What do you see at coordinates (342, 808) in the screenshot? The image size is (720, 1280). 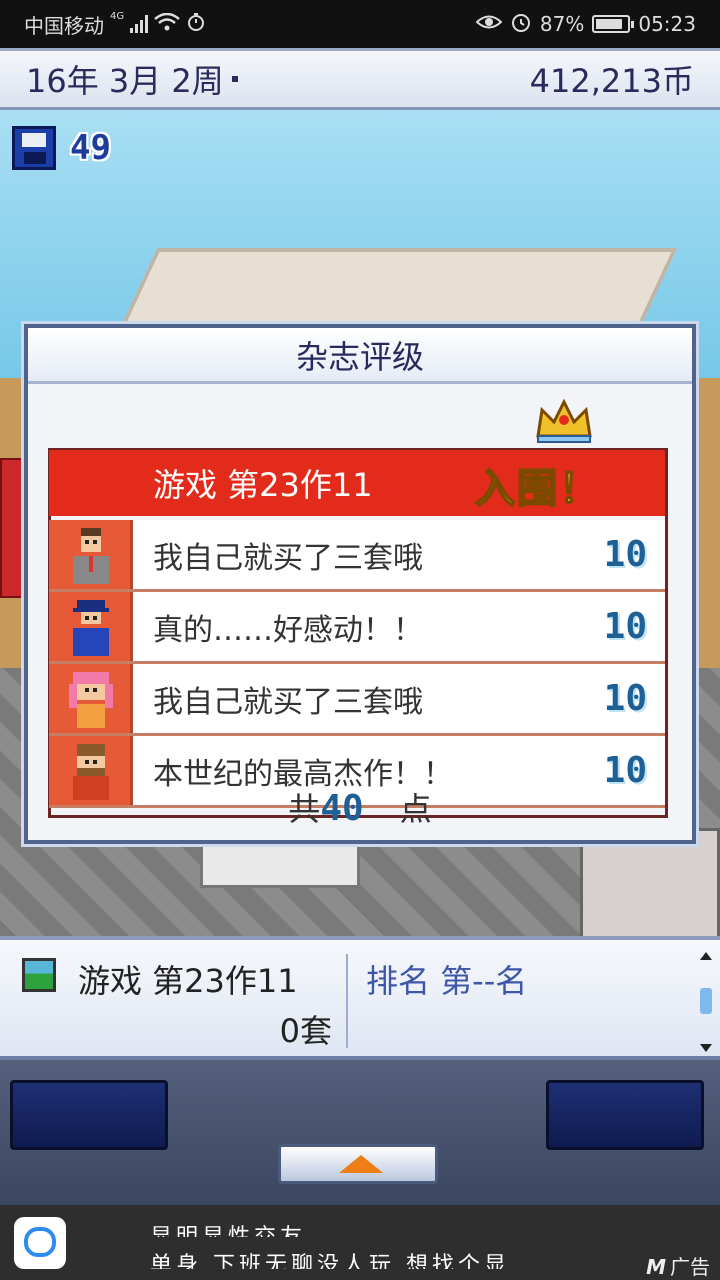 I see `total-points: 40` at bounding box center [342, 808].